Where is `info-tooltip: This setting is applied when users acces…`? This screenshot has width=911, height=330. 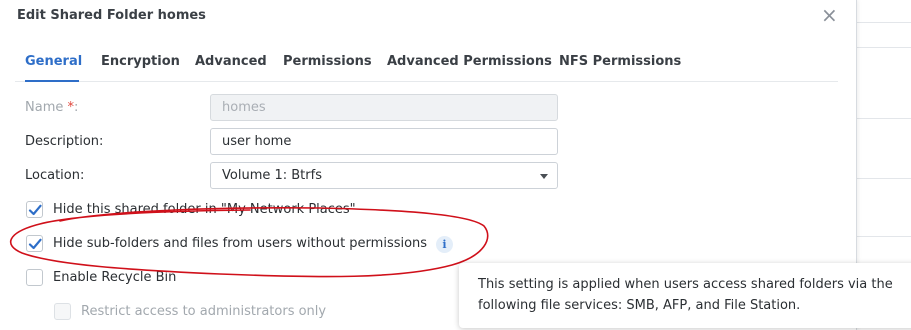
info-tooltip: This setting is applied when users acces… is located at coordinates (685, 295).